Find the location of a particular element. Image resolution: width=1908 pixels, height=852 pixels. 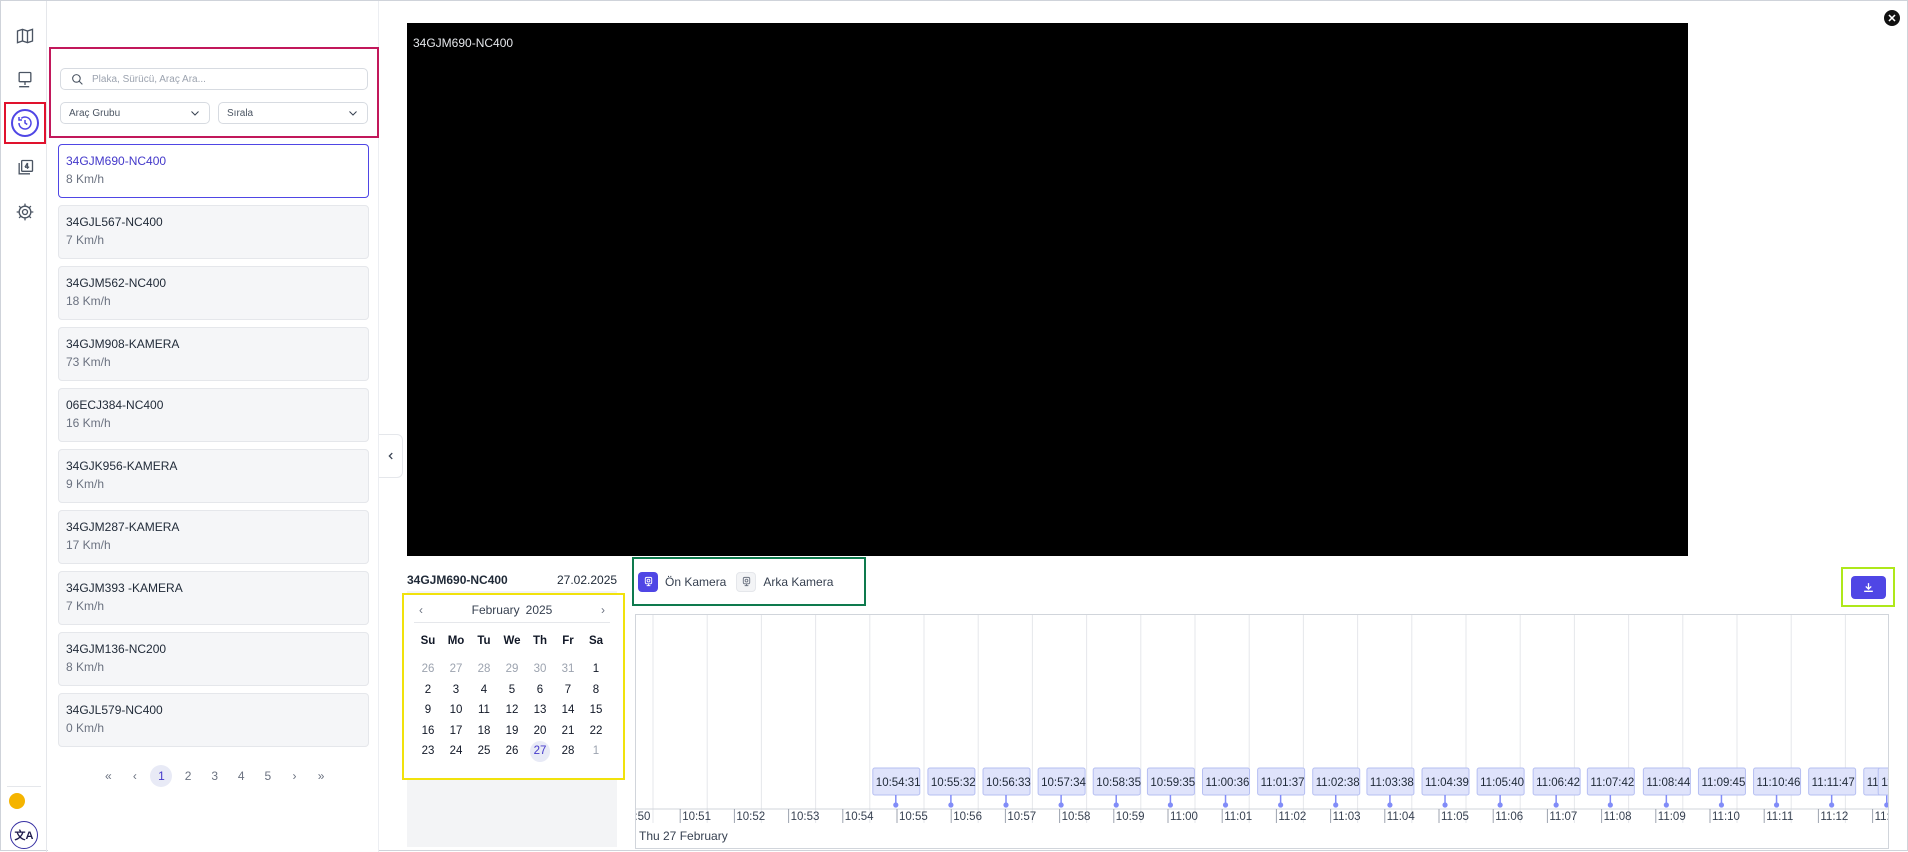

download-button is located at coordinates (1868, 587).